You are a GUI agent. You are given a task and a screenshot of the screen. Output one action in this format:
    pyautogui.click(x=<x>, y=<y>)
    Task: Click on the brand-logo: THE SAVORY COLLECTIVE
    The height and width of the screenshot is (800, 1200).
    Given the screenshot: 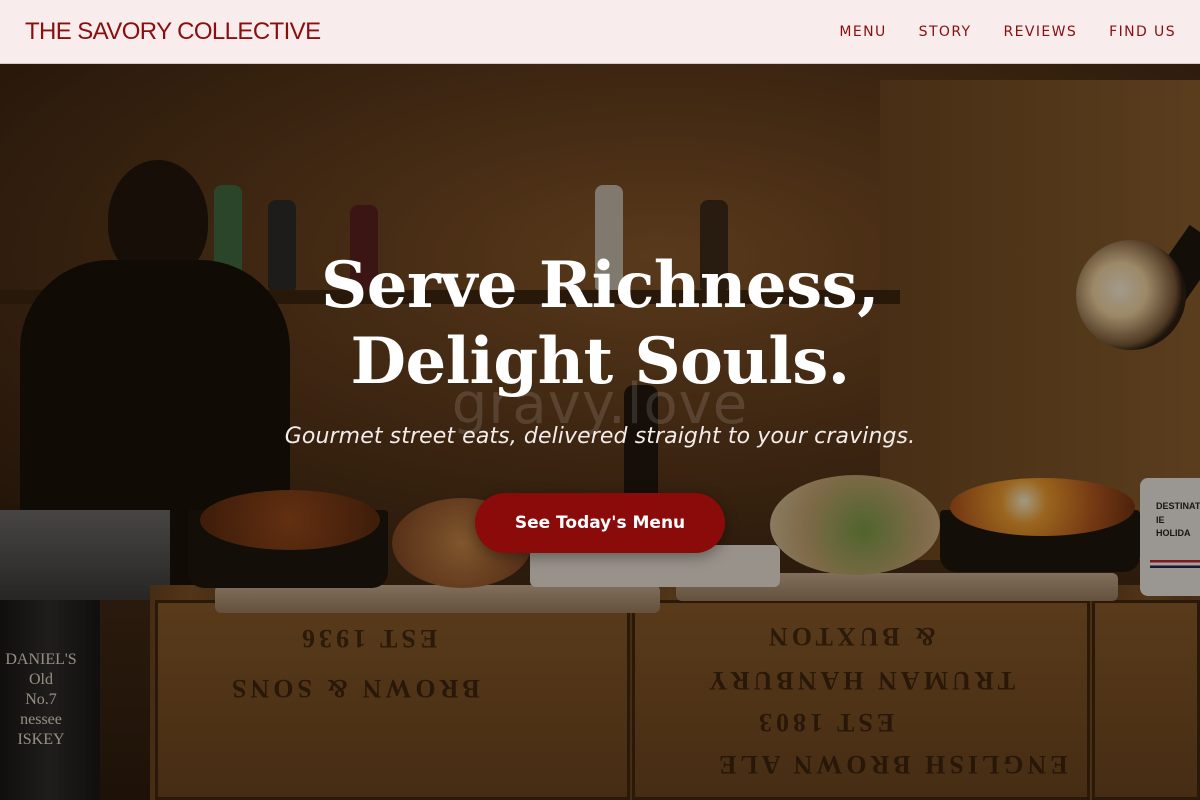 What is the action you would take?
    pyautogui.click(x=173, y=32)
    